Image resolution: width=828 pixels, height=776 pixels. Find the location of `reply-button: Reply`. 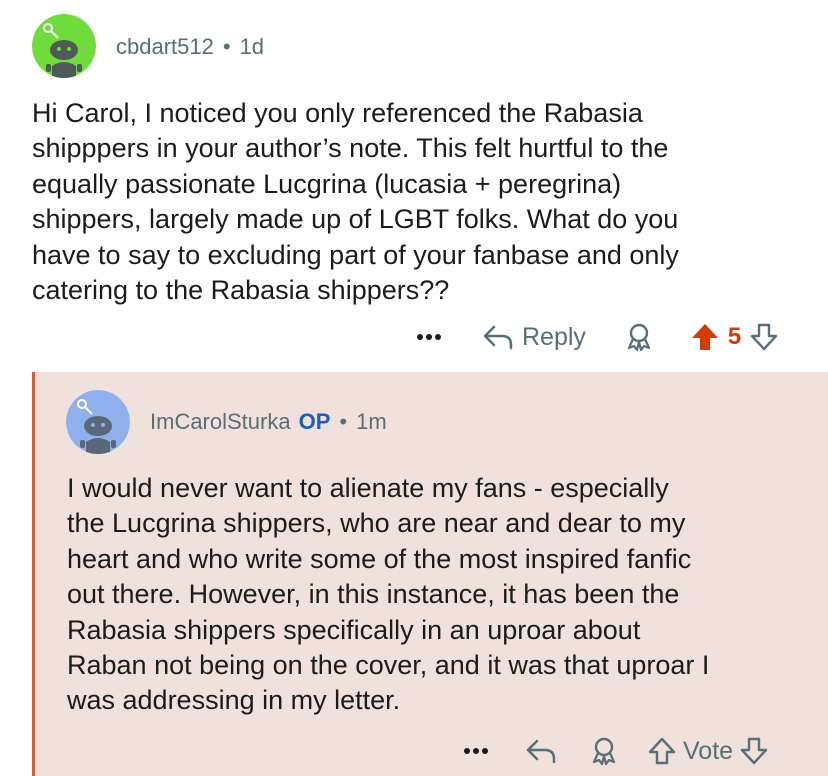

reply-button: Reply is located at coordinates (534, 337).